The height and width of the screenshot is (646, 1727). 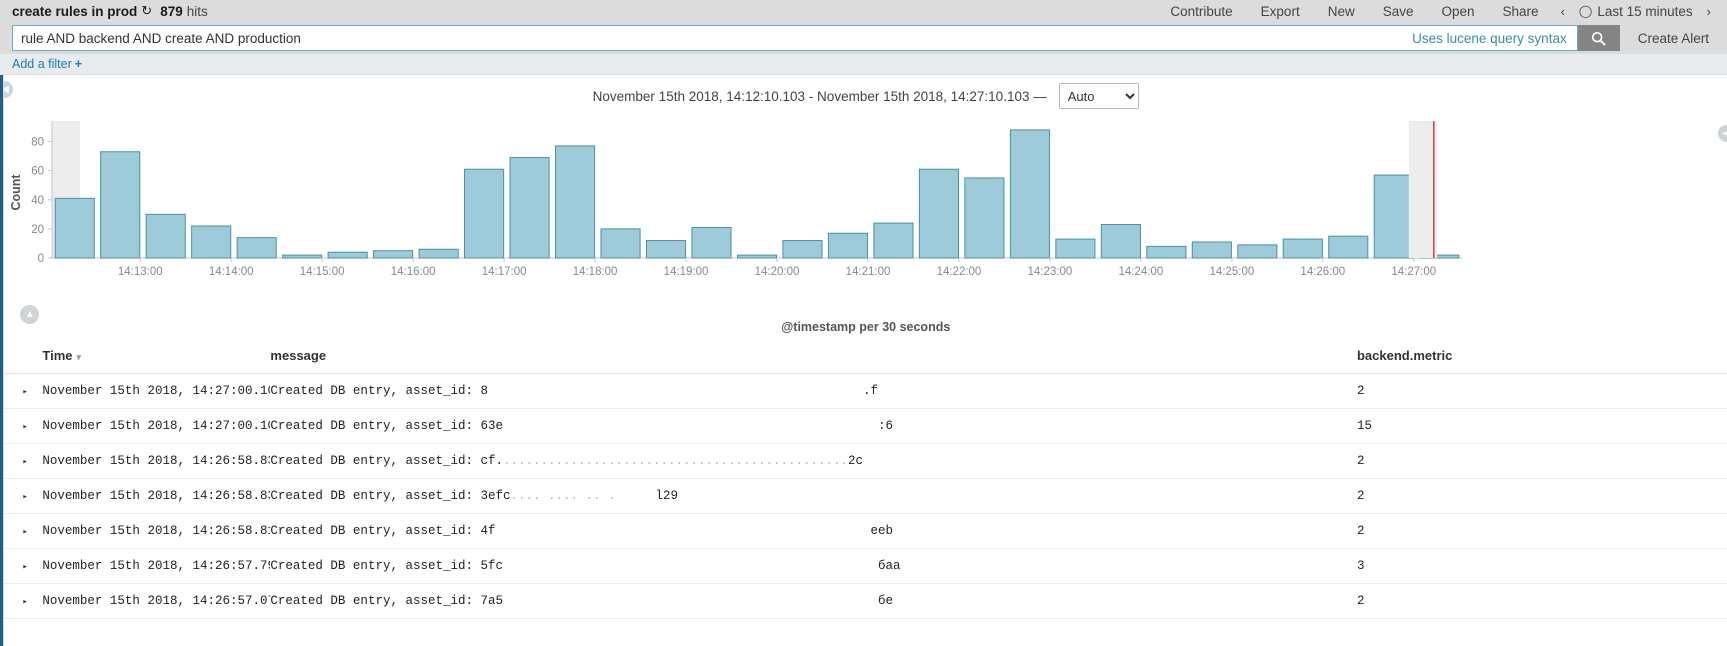 What do you see at coordinates (197, 11) in the screenshot?
I see `hits-label: hits` at bounding box center [197, 11].